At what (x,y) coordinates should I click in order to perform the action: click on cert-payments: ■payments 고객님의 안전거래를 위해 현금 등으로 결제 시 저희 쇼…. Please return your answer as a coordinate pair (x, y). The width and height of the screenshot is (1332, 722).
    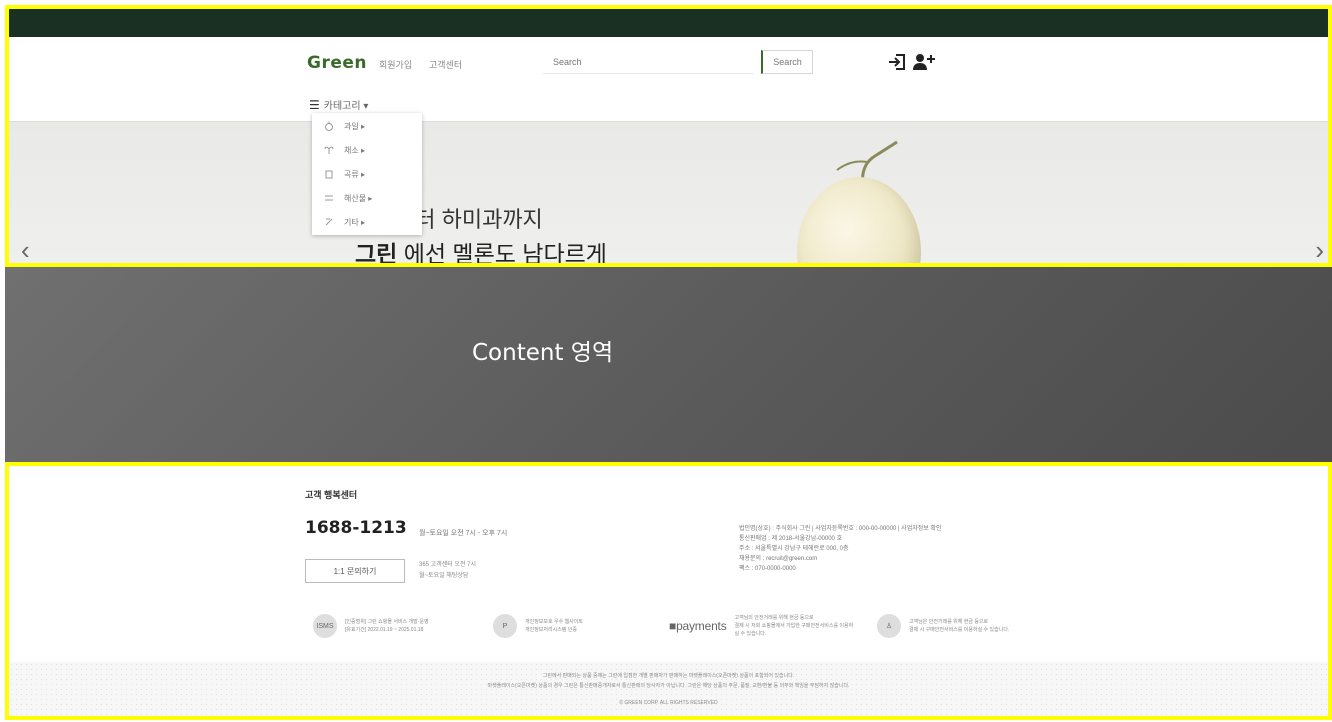
    Looking at the image, I should click on (762, 626).